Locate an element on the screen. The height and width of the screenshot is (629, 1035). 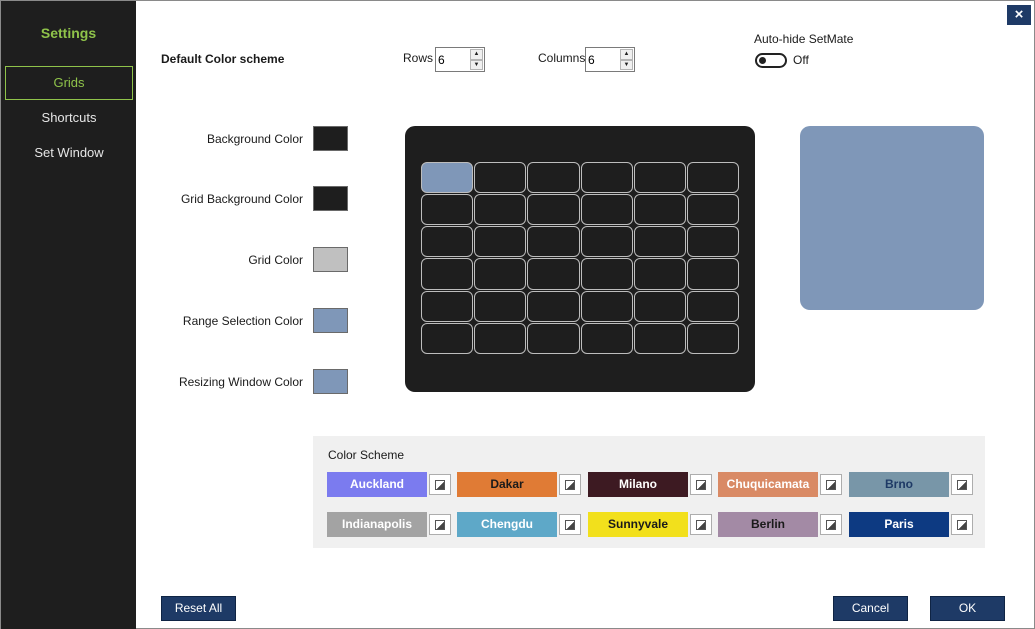
toggle-knob is located at coordinates (762, 60).